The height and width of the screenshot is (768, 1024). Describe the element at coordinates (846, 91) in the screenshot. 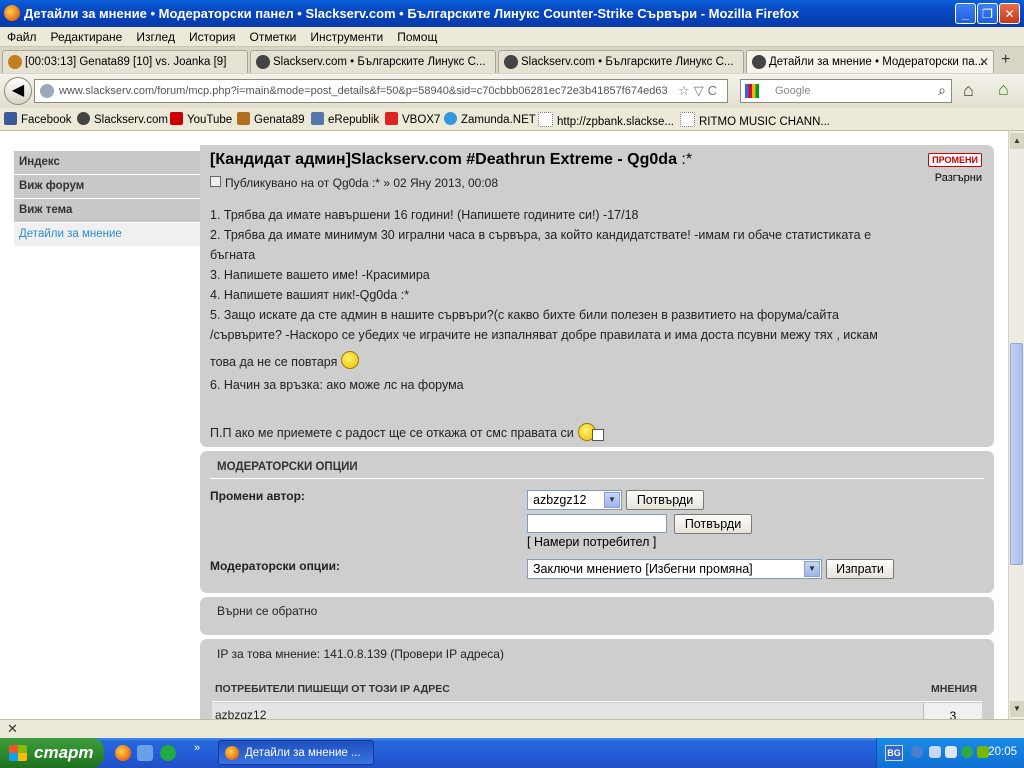

I see `search-input: Google ⌕` at that location.